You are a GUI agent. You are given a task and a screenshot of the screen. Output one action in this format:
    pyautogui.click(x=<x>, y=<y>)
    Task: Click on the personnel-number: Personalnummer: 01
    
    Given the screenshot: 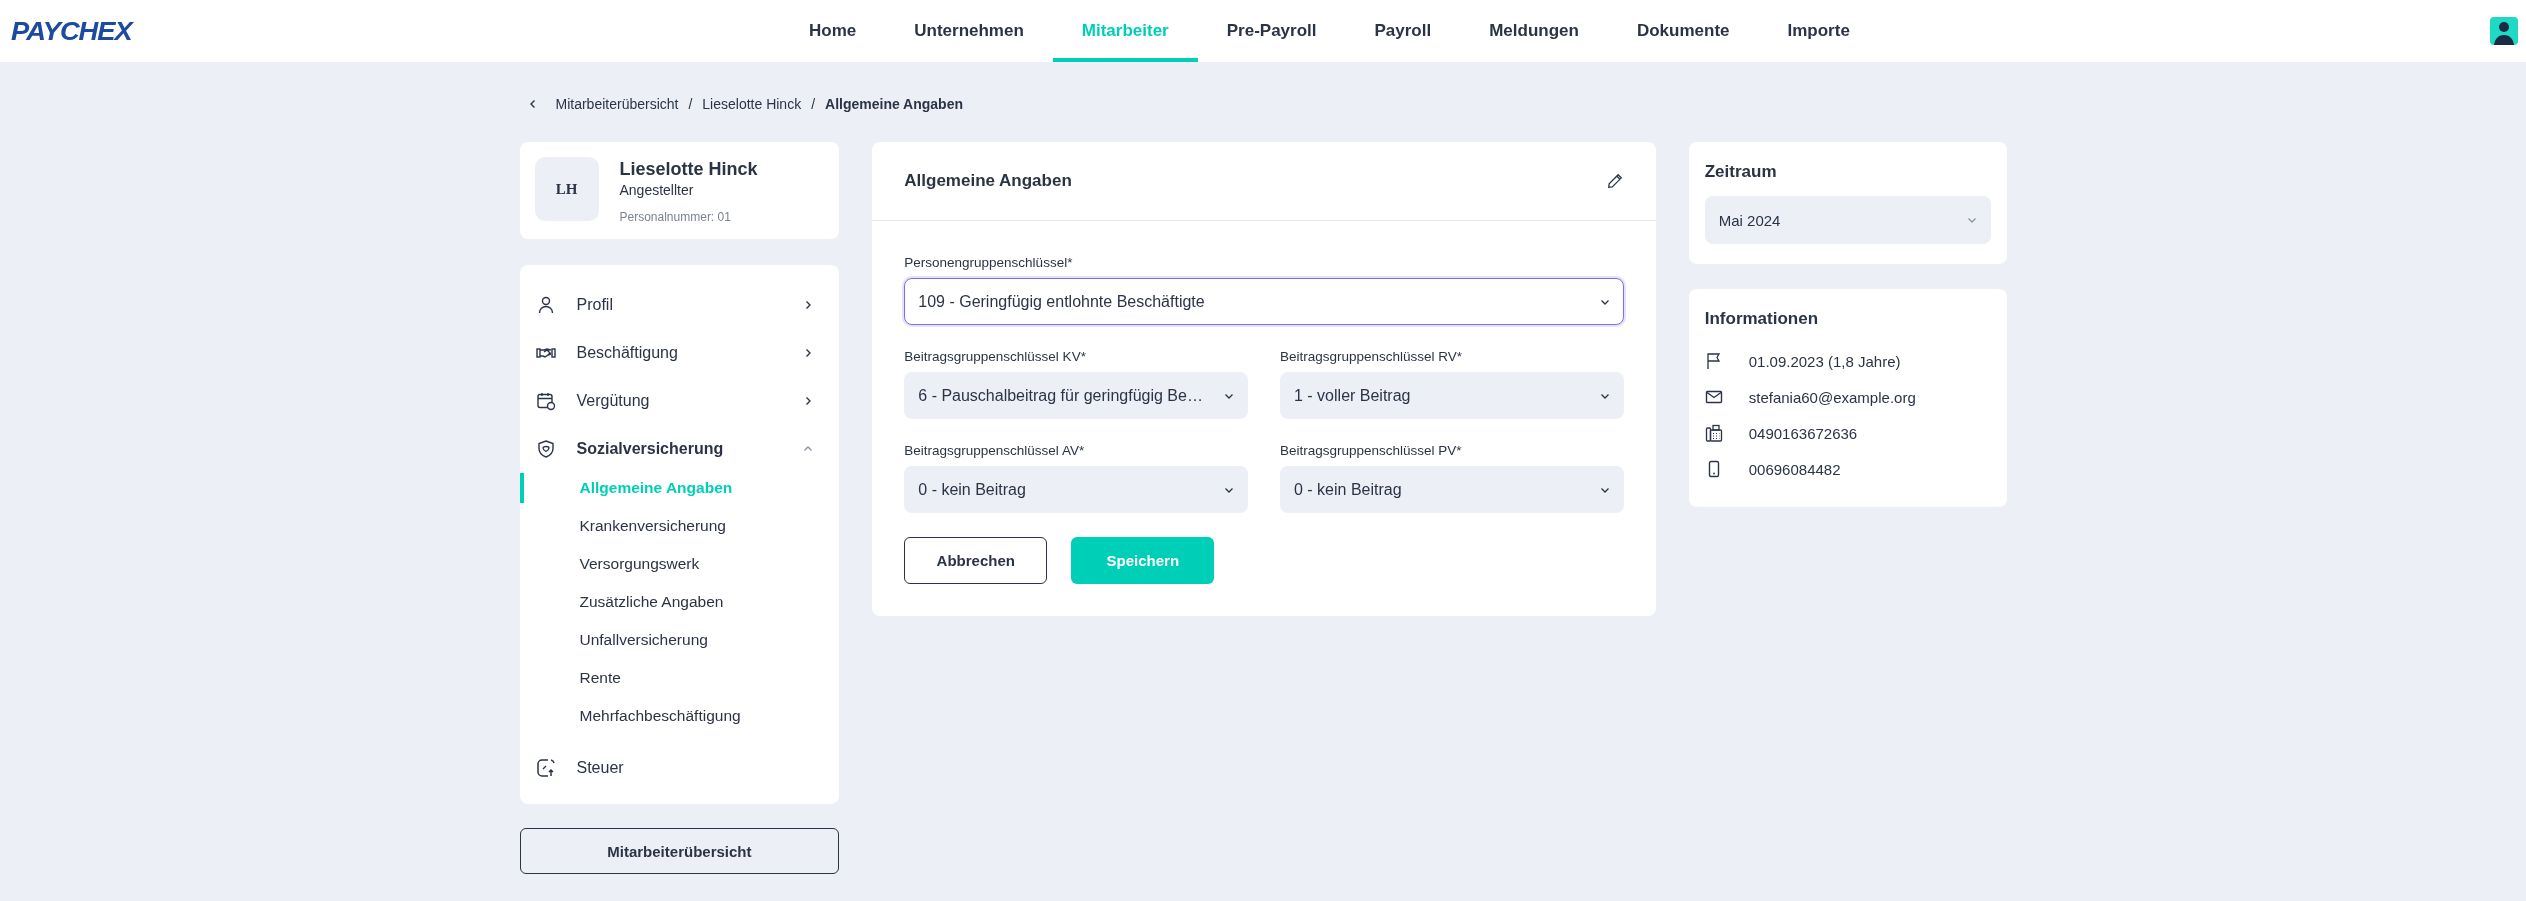 What is the action you would take?
    pyautogui.click(x=675, y=217)
    